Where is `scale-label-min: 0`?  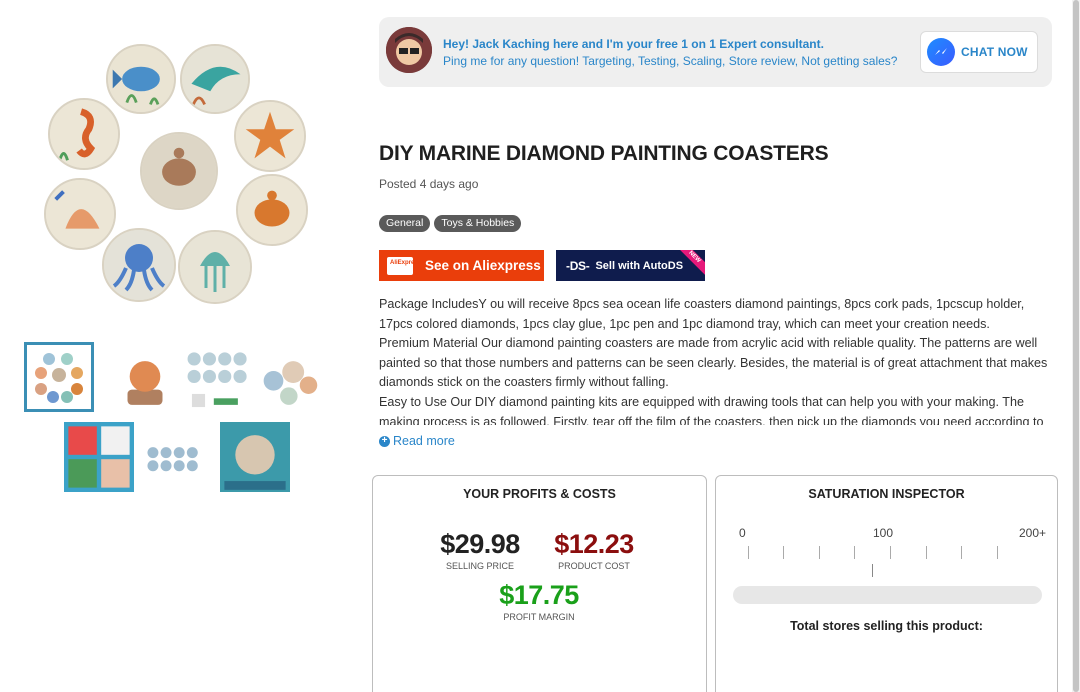 scale-label-min: 0 is located at coordinates (742, 533).